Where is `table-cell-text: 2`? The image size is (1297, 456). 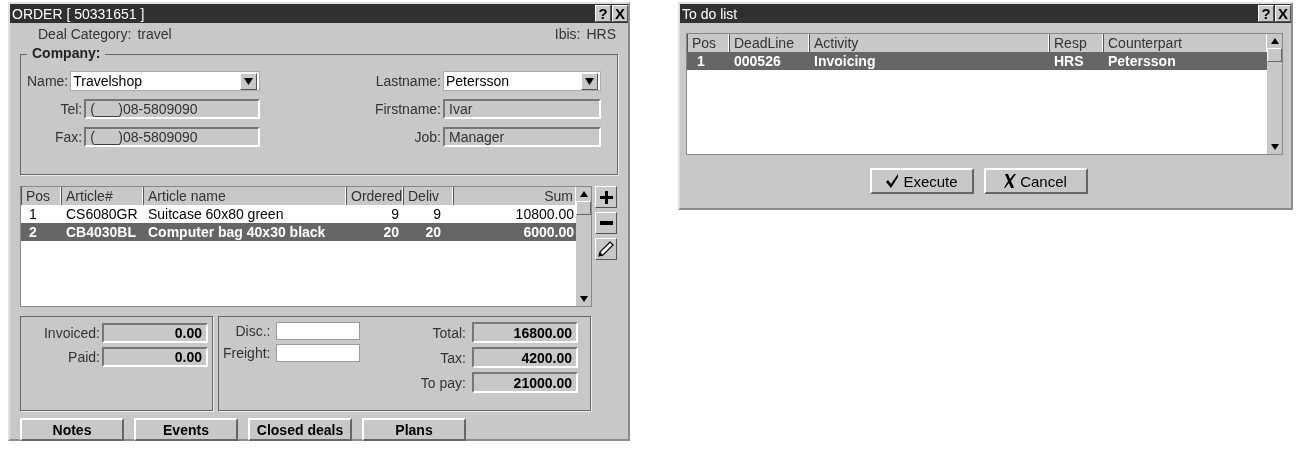
table-cell-text: 2 is located at coordinates (33, 232).